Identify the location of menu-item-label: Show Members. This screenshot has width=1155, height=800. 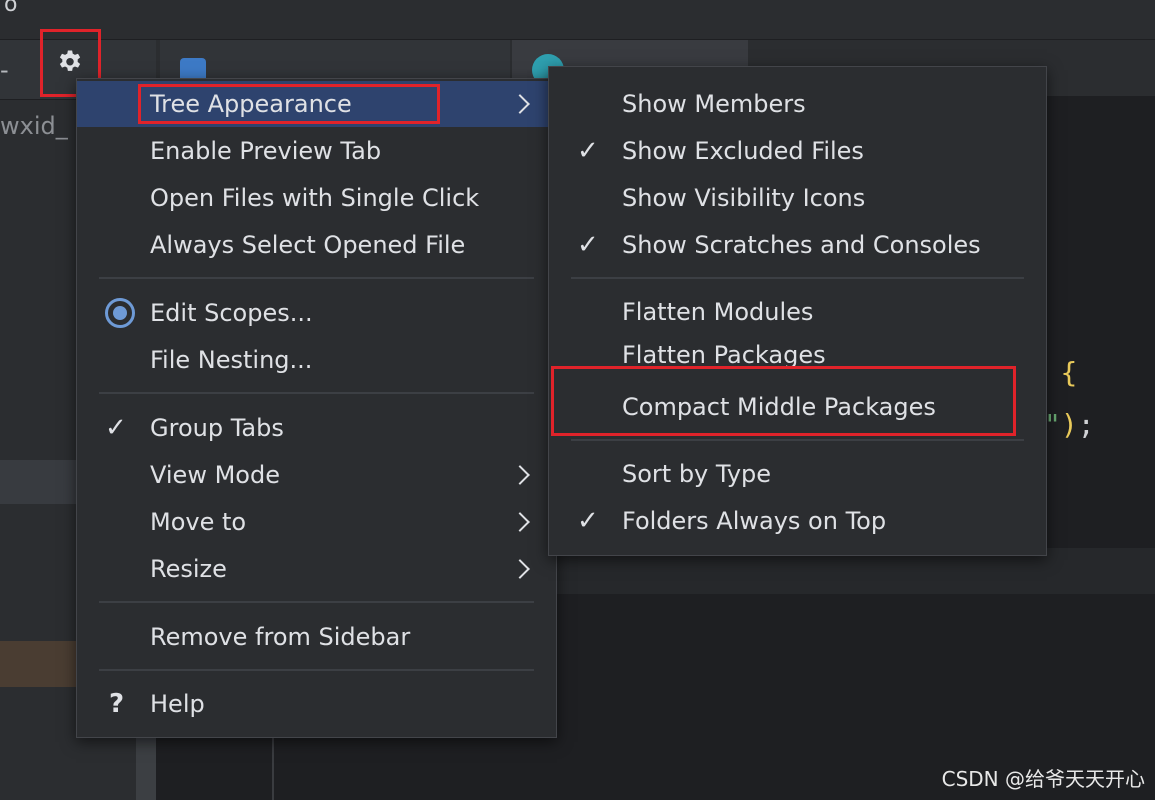
(714, 104).